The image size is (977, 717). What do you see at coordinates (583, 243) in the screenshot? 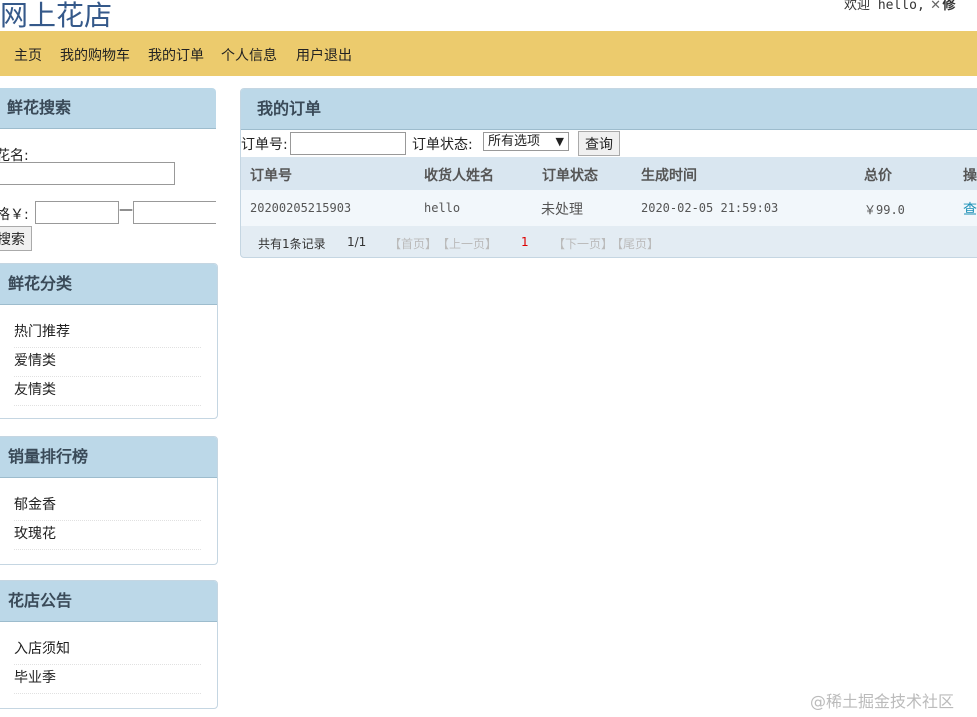
I see `pager-next: 【下一页】` at bounding box center [583, 243].